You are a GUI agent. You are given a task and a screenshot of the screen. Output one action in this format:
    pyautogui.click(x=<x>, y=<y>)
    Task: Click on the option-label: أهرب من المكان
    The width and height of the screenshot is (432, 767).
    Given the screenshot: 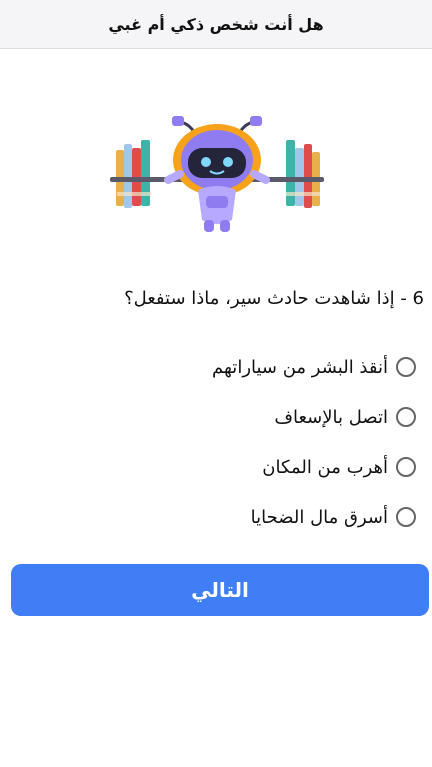 What is the action you would take?
    pyautogui.click(x=325, y=467)
    